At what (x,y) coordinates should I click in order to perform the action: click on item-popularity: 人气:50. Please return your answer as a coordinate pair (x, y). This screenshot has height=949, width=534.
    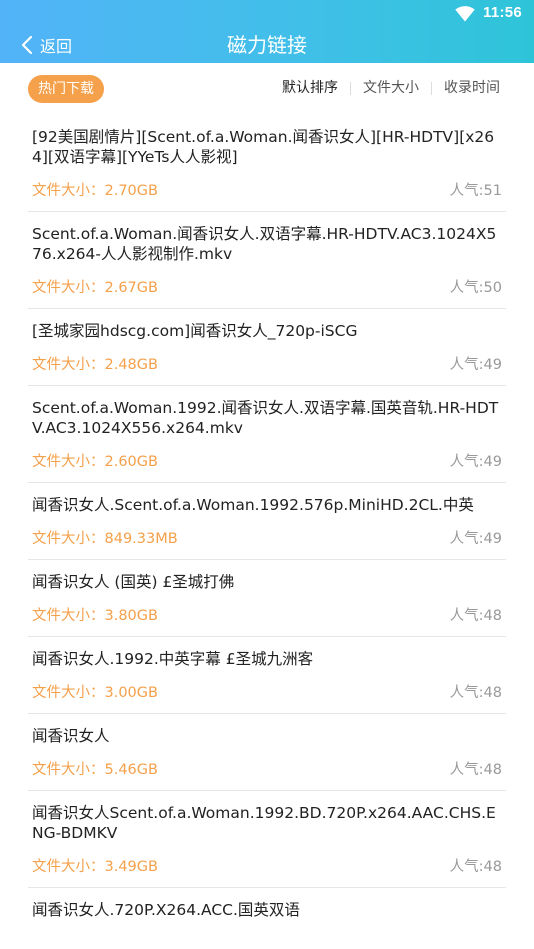
    Looking at the image, I should click on (475, 287).